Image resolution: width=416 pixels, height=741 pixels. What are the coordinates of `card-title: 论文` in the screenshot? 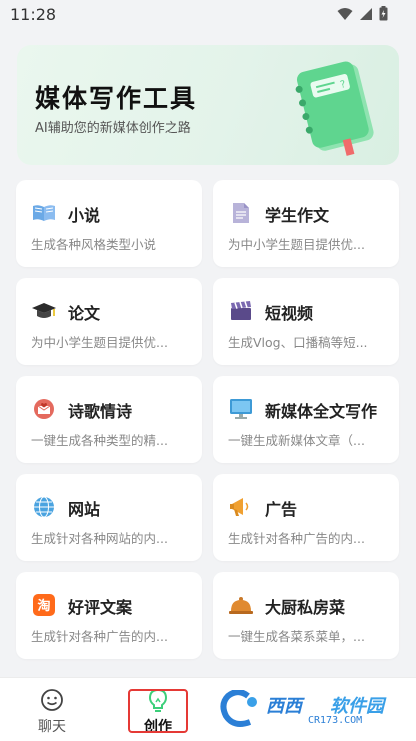 It's located at (84, 313).